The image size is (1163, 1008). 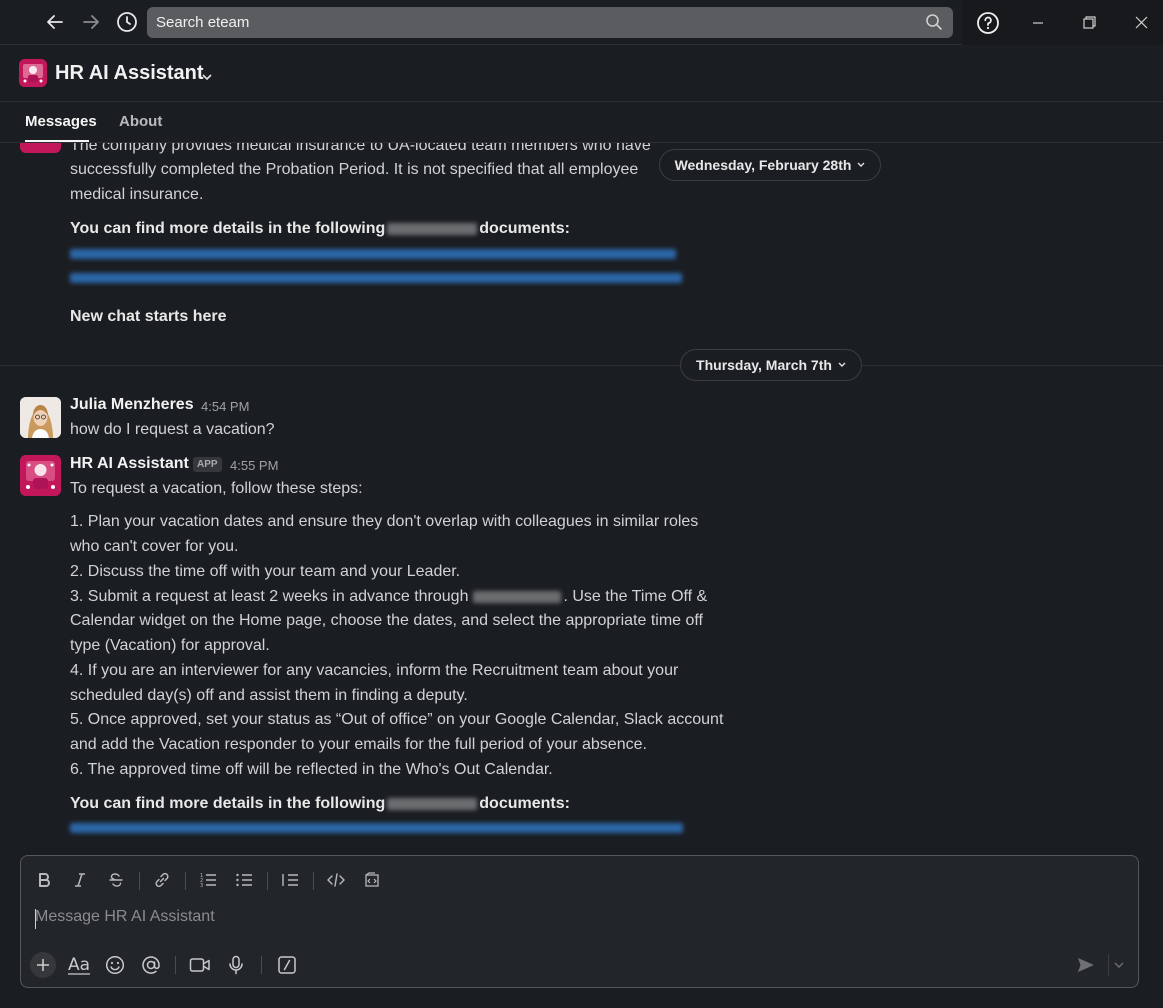 I want to click on app-badge: APP, so click(x=207, y=464).